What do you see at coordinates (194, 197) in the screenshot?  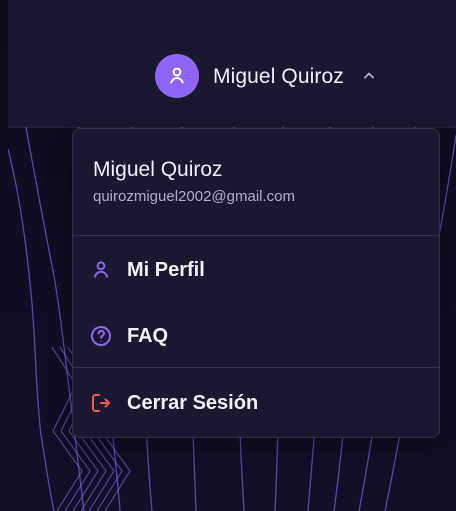 I see `dropdown-user-email: quirozmiguel2002@gmail.com` at bounding box center [194, 197].